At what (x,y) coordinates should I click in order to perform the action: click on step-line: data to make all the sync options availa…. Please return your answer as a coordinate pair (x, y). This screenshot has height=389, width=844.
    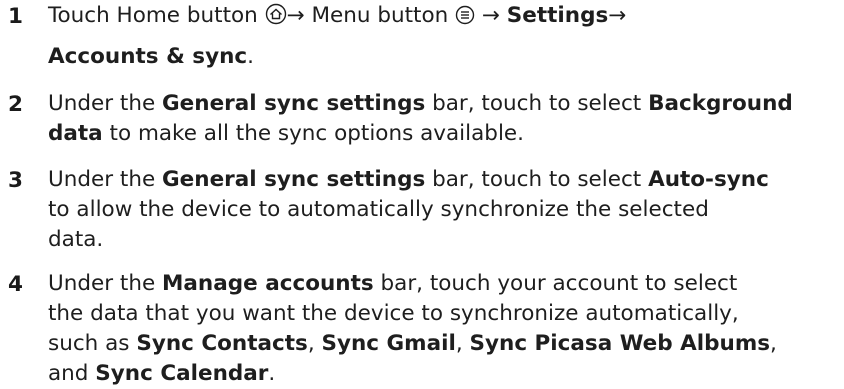
    Looking at the image, I should click on (443, 134).